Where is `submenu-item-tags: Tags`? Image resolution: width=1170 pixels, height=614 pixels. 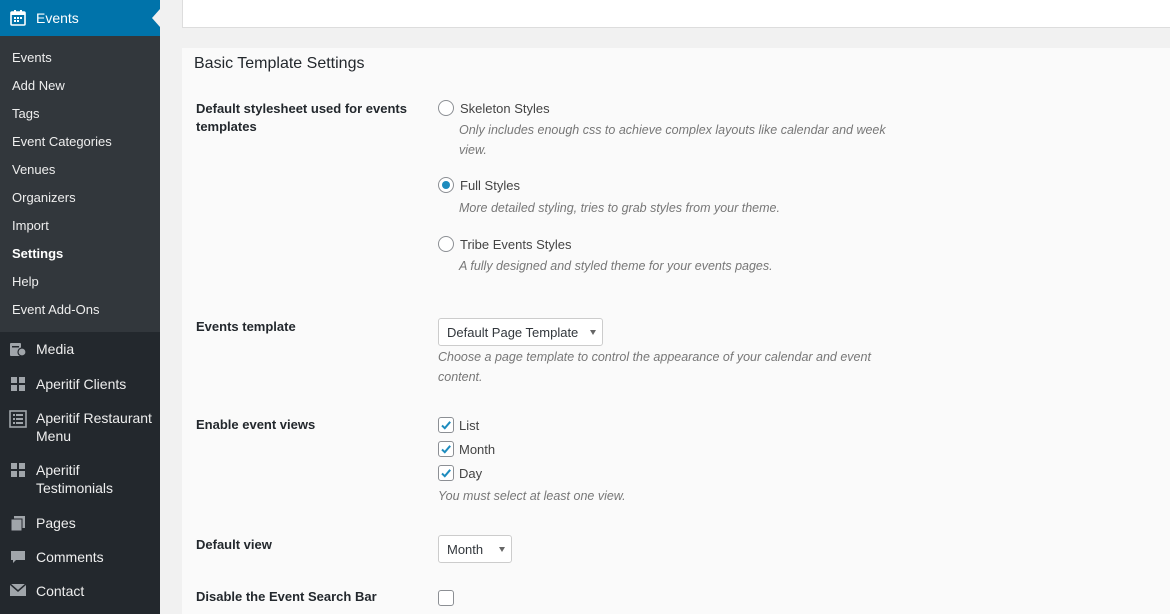 submenu-item-tags: Tags is located at coordinates (80, 113).